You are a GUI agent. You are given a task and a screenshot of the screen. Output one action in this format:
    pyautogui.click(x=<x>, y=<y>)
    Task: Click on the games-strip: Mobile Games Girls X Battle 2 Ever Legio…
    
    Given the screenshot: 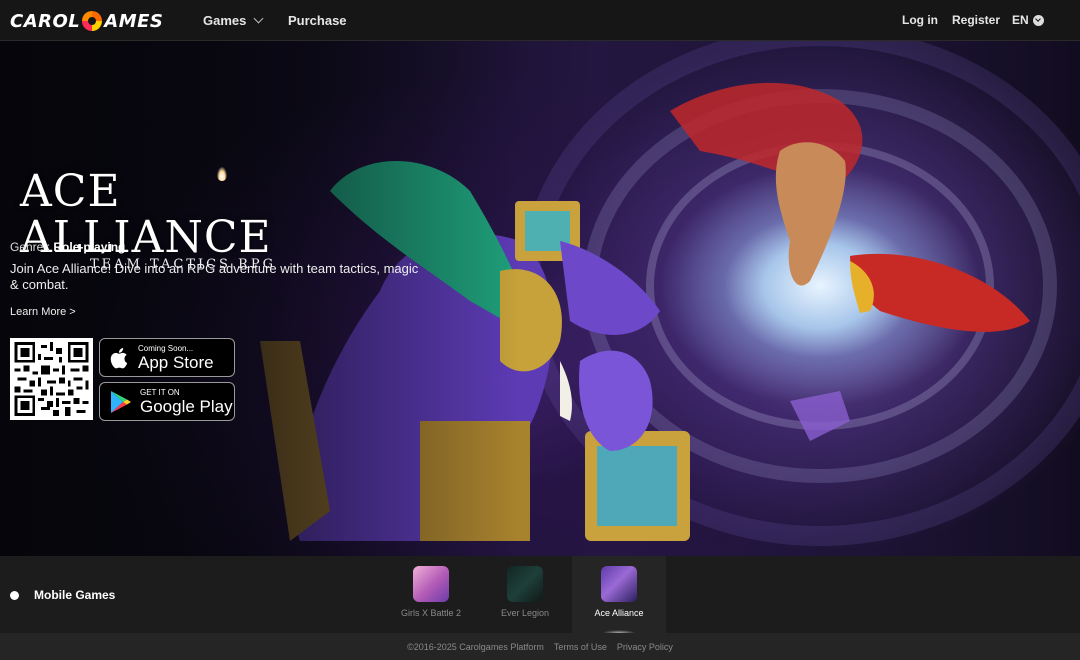 What is the action you would take?
    pyautogui.click(x=540, y=594)
    